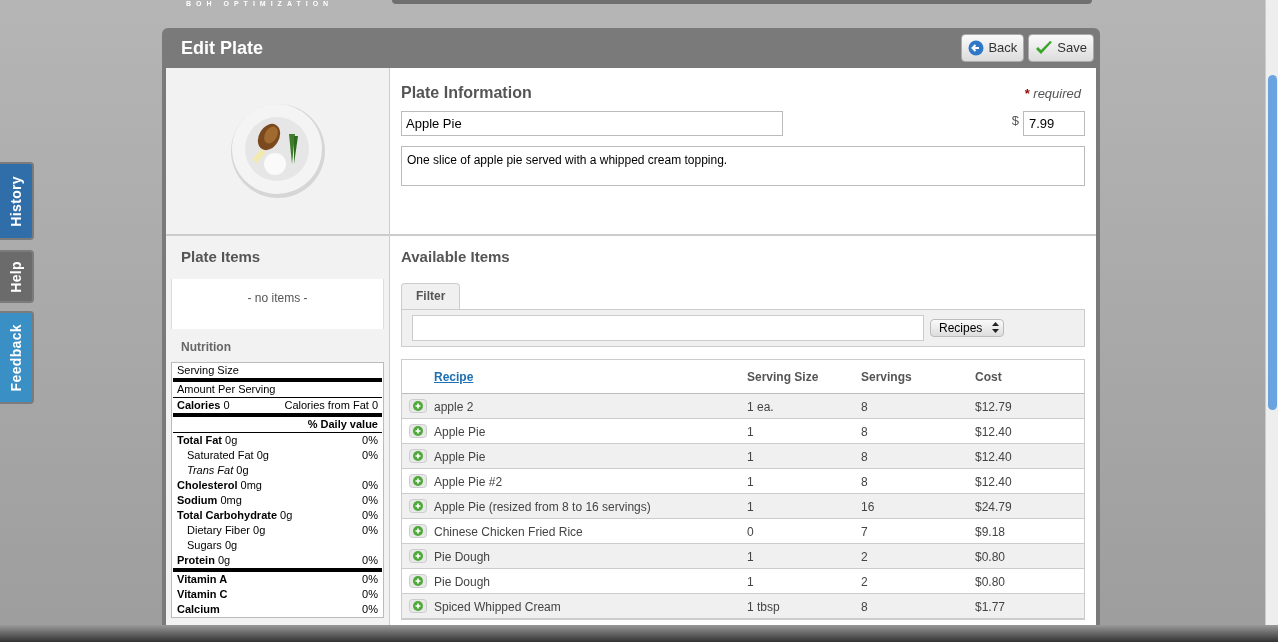  I want to click on nutrition-text: Dietary Fiber 0g, so click(226, 530).